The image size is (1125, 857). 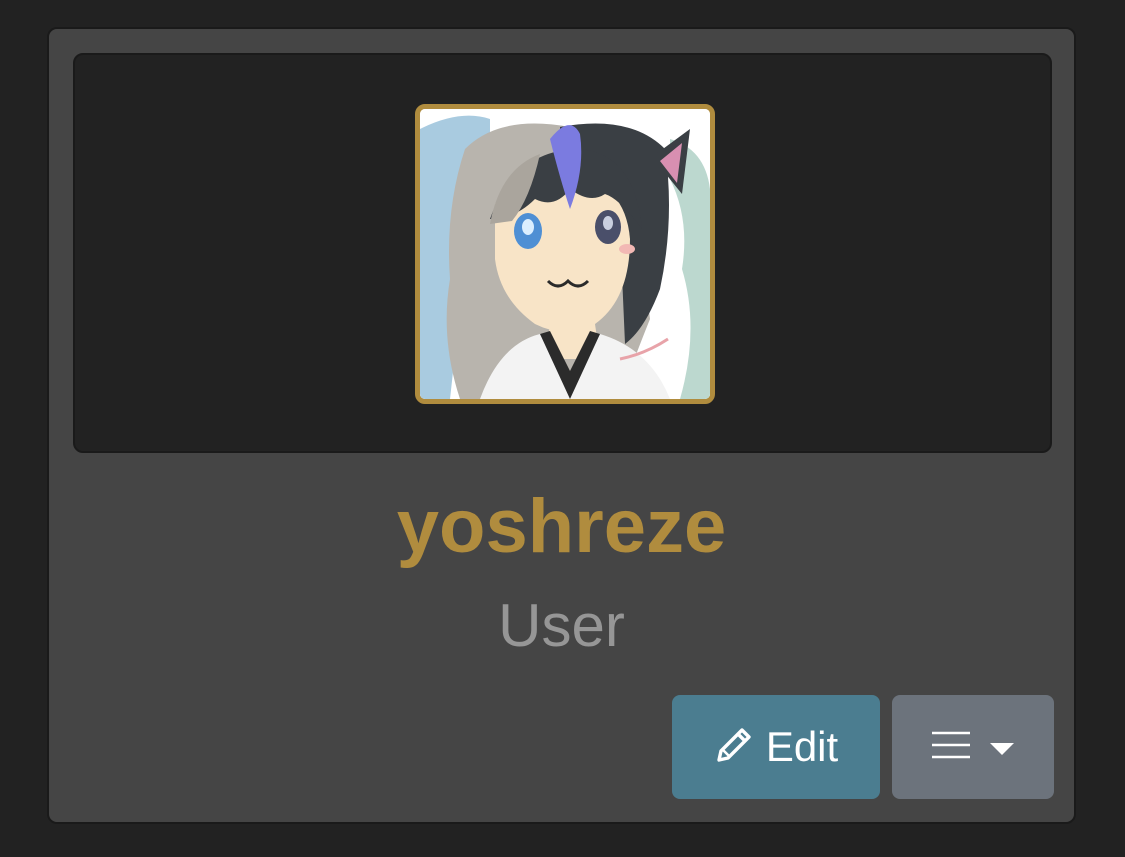 What do you see at coordinates (561, 625) in the screenshot?
I see `user-role: User` at bounding box center [561, 625].